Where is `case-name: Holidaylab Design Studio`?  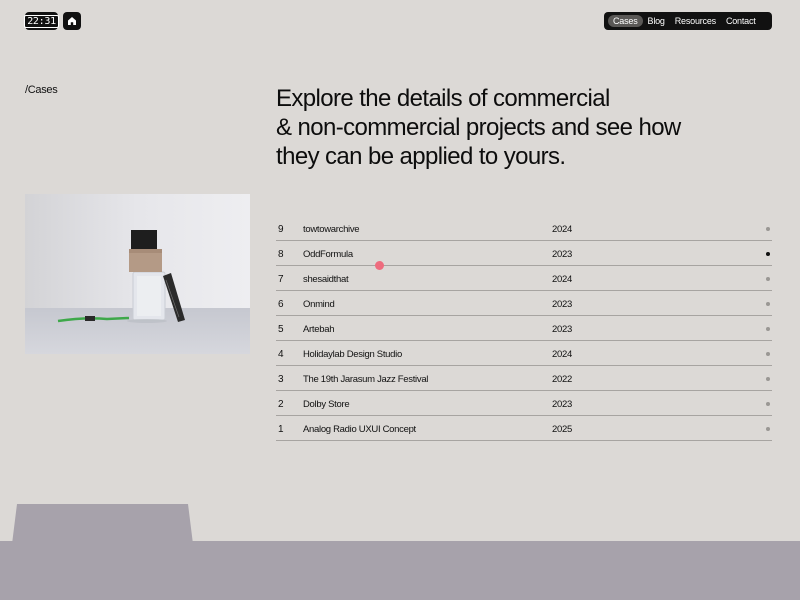
case-name: Holidaylab Design Studio is located at coordinates (352, 354).